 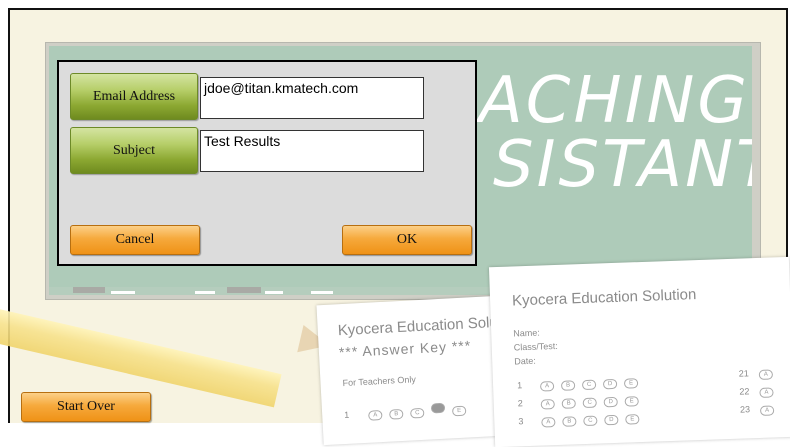 I want to click on row-number: 3, so click(x=521, y=421).